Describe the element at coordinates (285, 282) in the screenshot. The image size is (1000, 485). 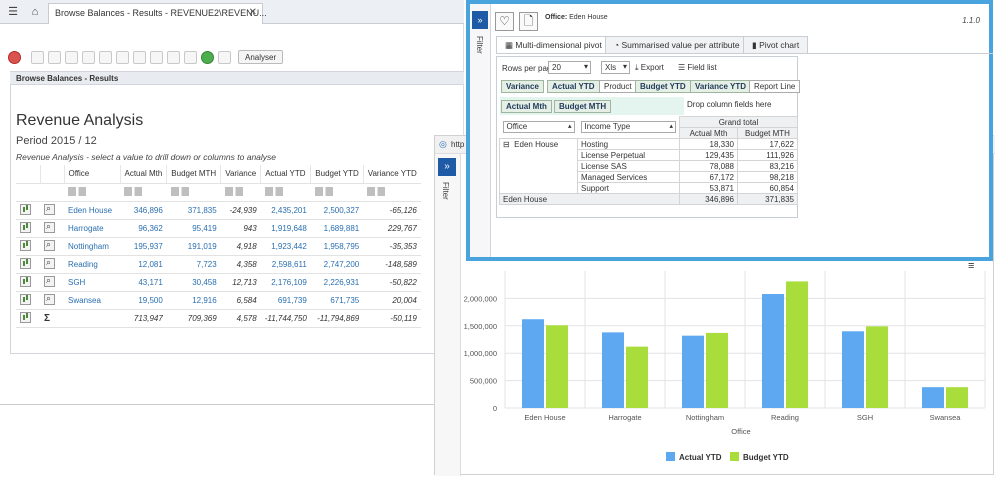
I see `cell-actual-ytd: 2,176,109` at that location.